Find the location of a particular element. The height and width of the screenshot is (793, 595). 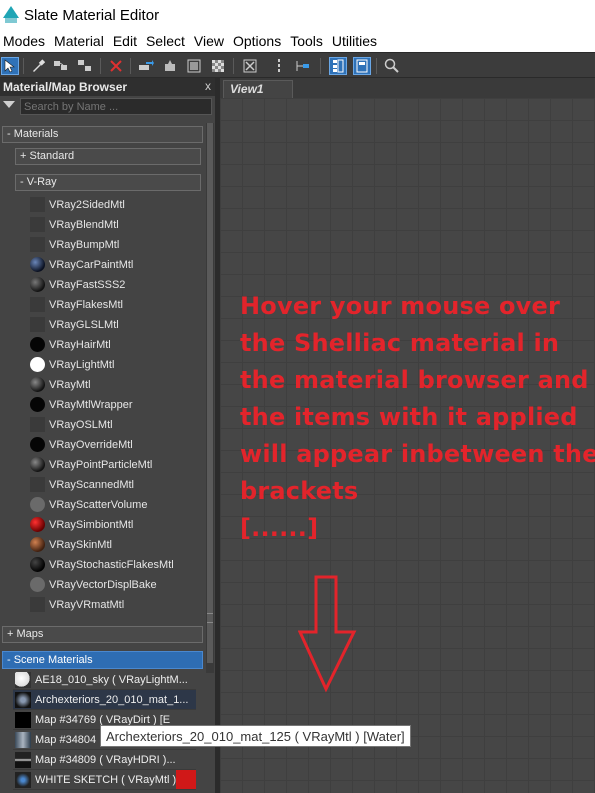

material-label: VRayGLSLMtl is located at coordinates (84, 324).